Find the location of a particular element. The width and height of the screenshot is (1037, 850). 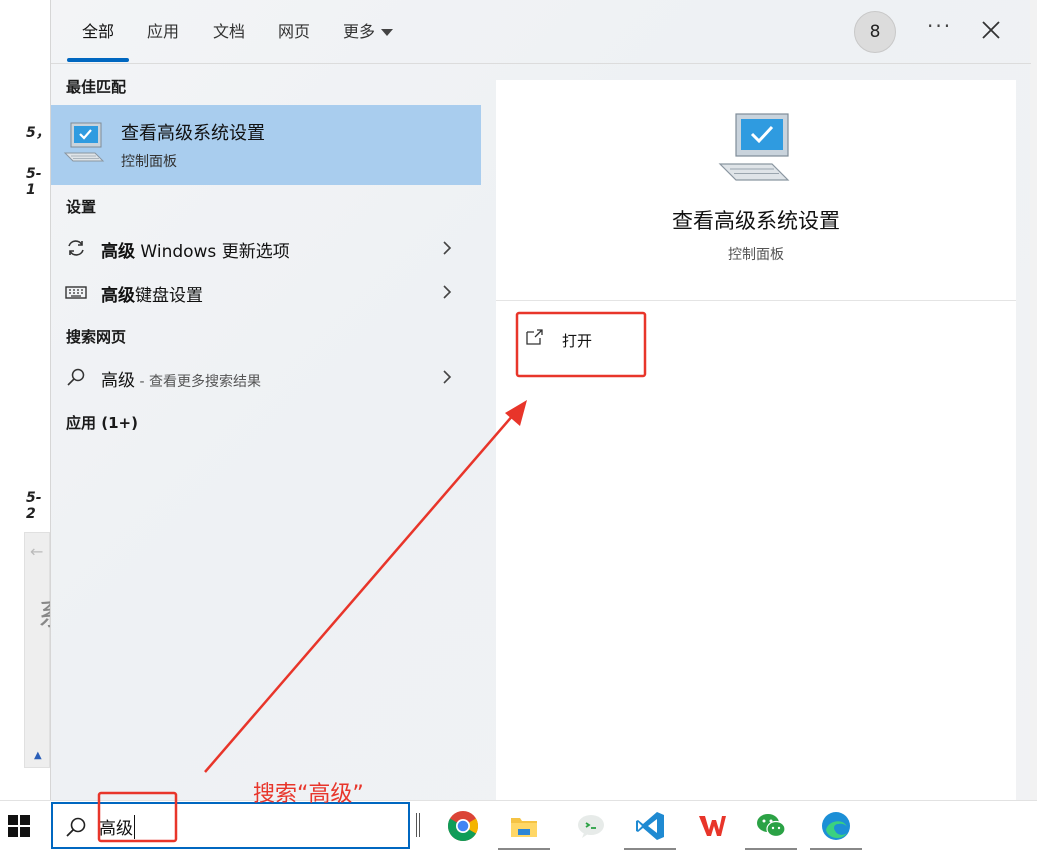

tab-more: 更多 is located at coordinates (368, 30).